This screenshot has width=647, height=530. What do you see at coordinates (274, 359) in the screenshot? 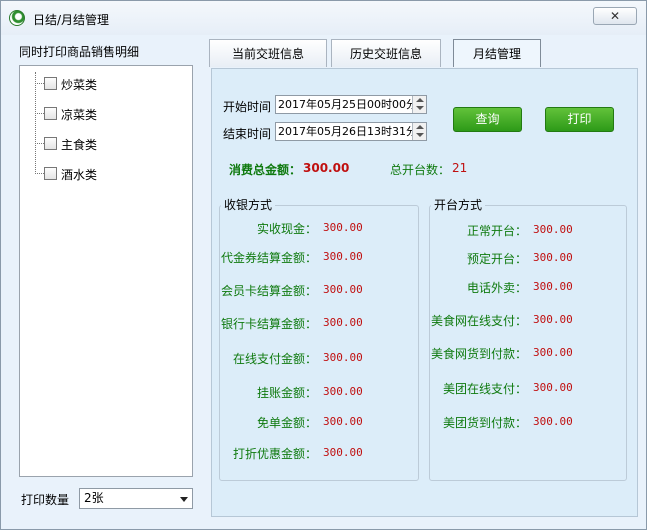
I see `payment-row-label: 在线支付金额：` at bounding box center [274, 359].